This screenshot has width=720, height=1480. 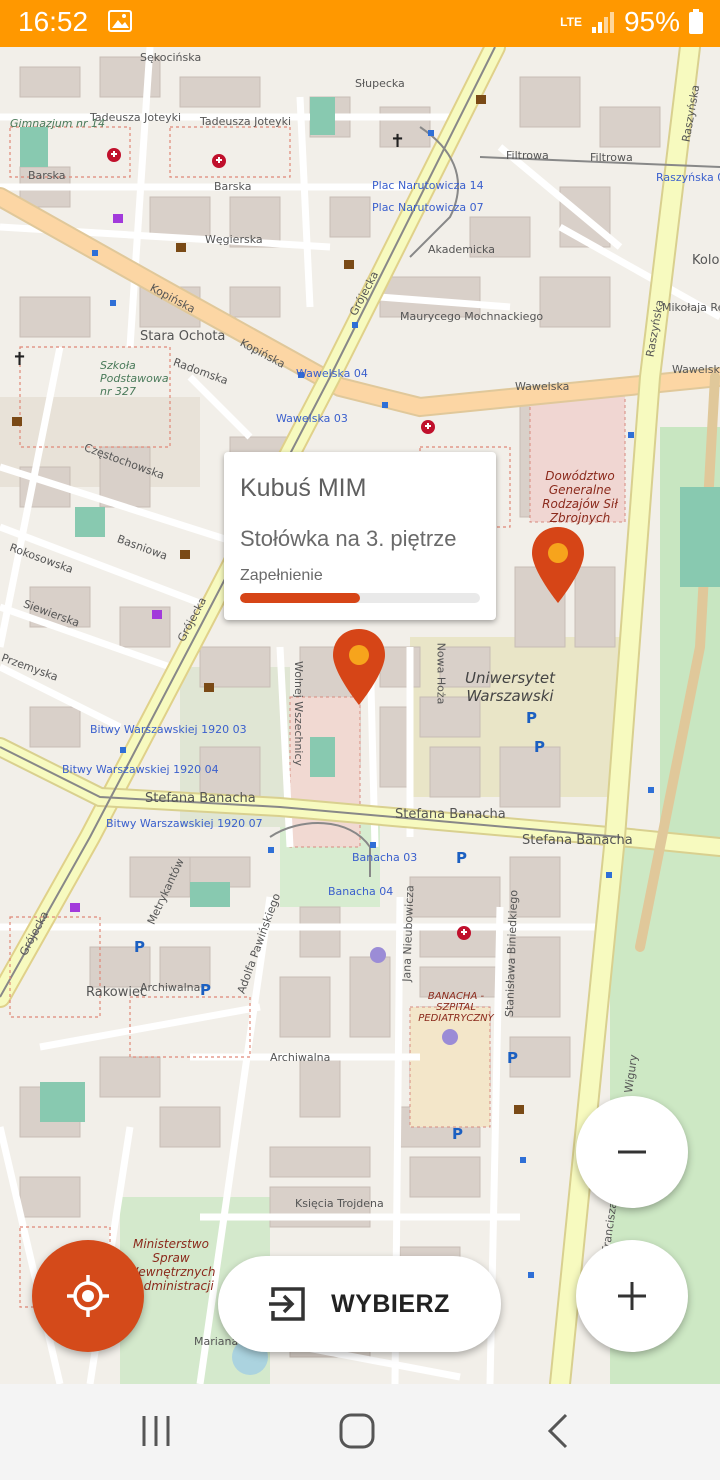 What do you see at coordinates (53, 21) in the screenshot?
I see `status-time: 16:52` at bounding box center [53, 21].